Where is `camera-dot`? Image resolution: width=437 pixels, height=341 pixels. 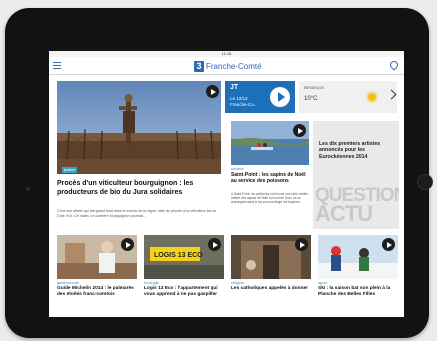
camera-dot is located at coordinates (28, 189).